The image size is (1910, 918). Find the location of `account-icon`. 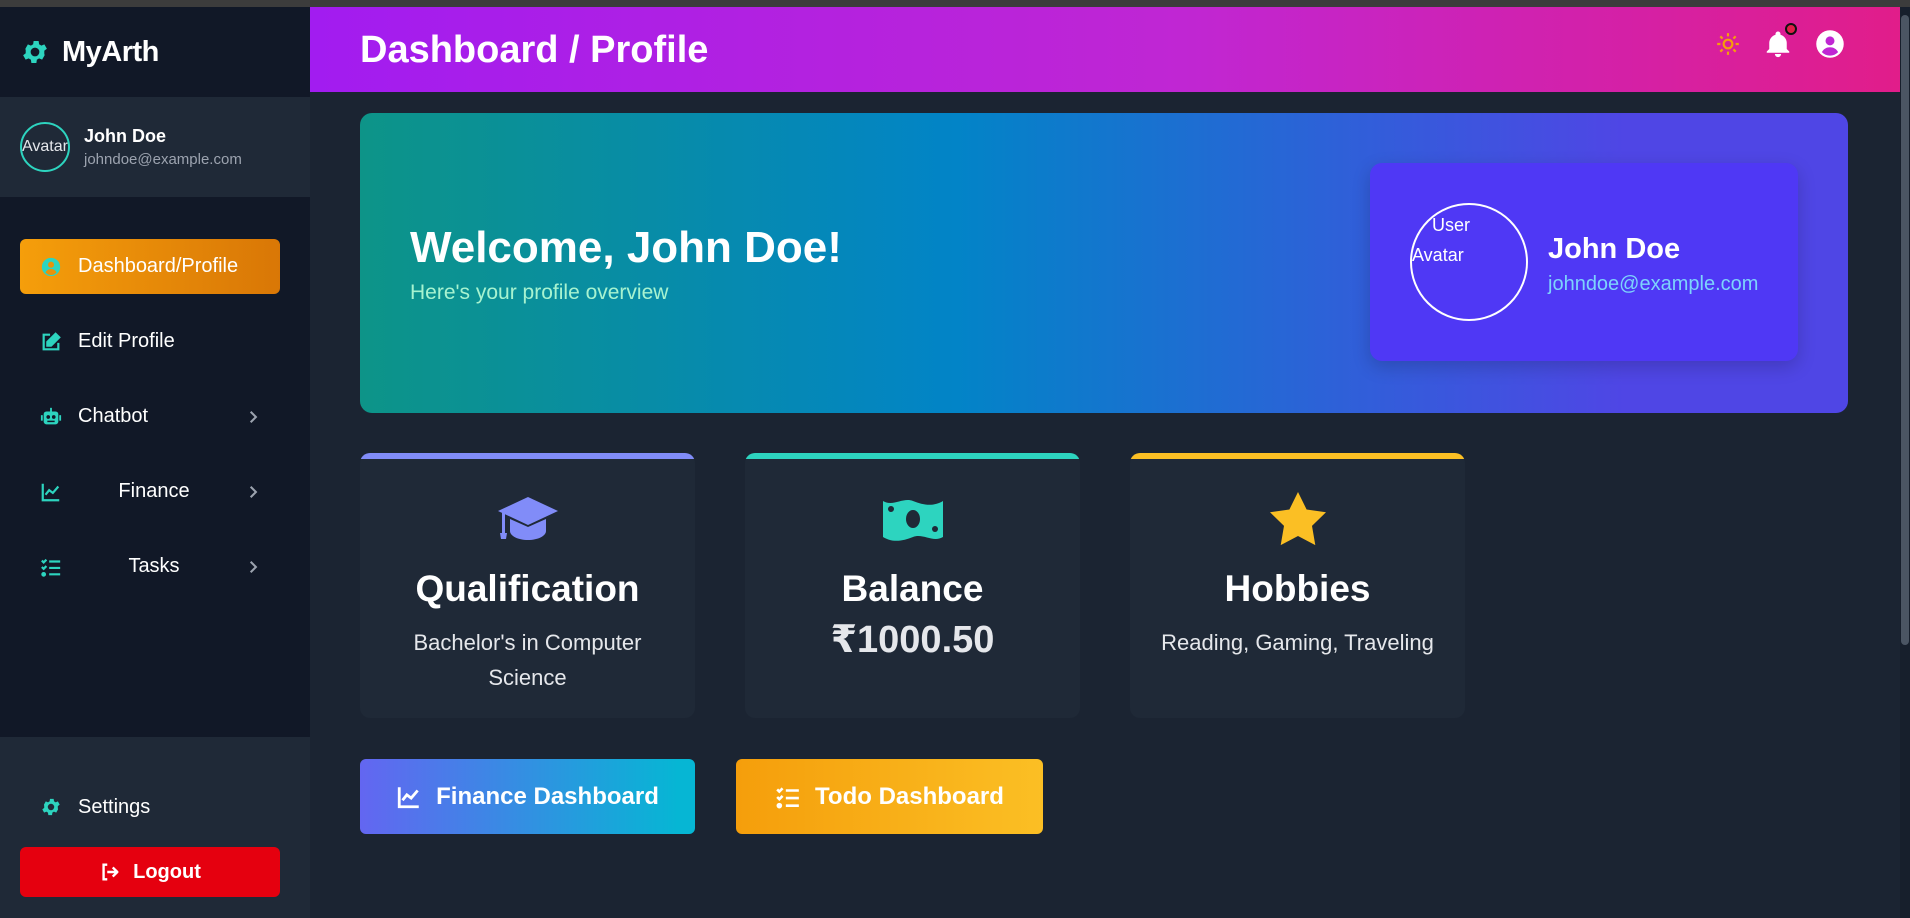

account-icon is located at coordinates (1830, 44).